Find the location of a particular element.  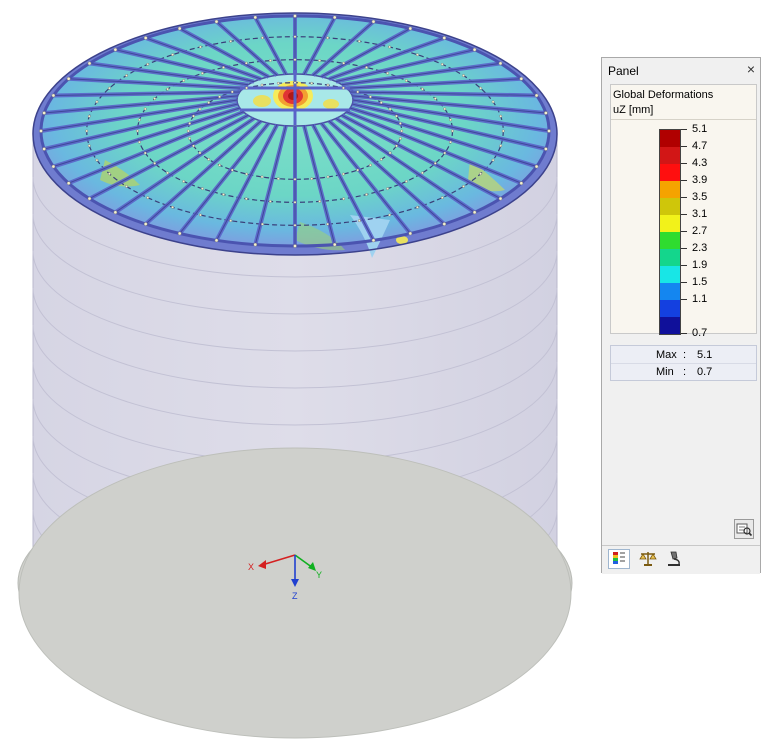

color-scale-tick-label: 1.9 is located at coordinates (700, 265).